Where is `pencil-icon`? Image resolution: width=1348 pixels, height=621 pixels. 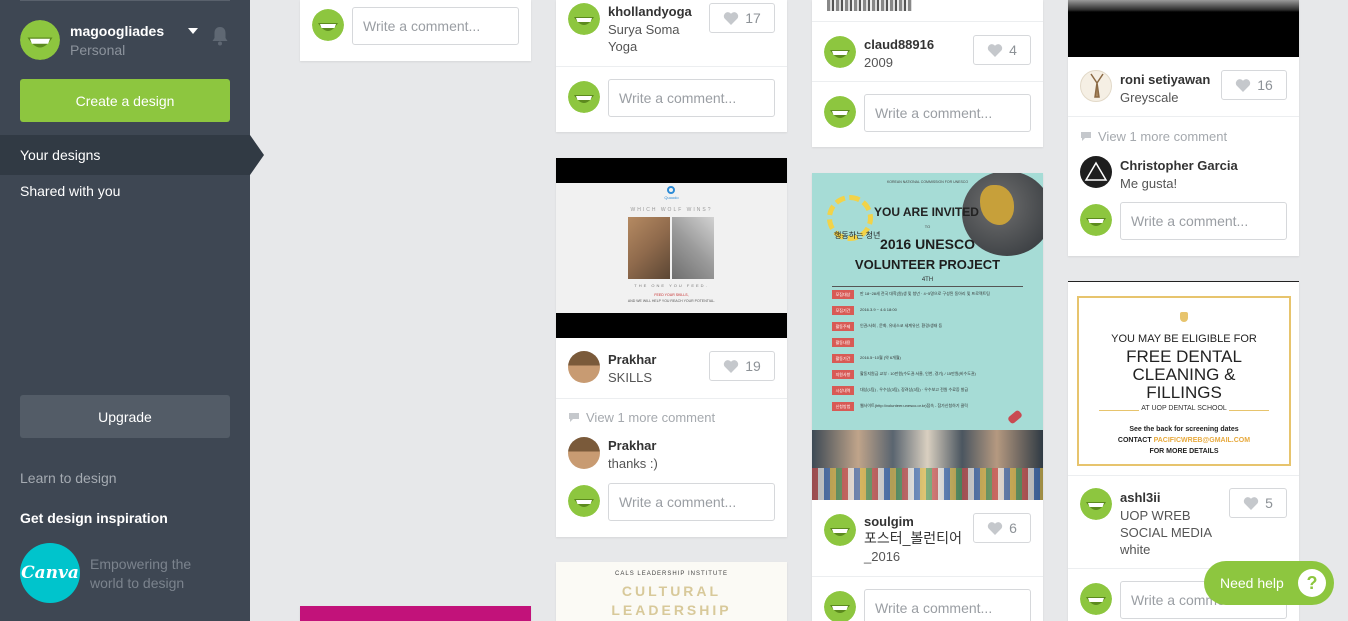 pencil-icon is located at coordinates (1015, 417).